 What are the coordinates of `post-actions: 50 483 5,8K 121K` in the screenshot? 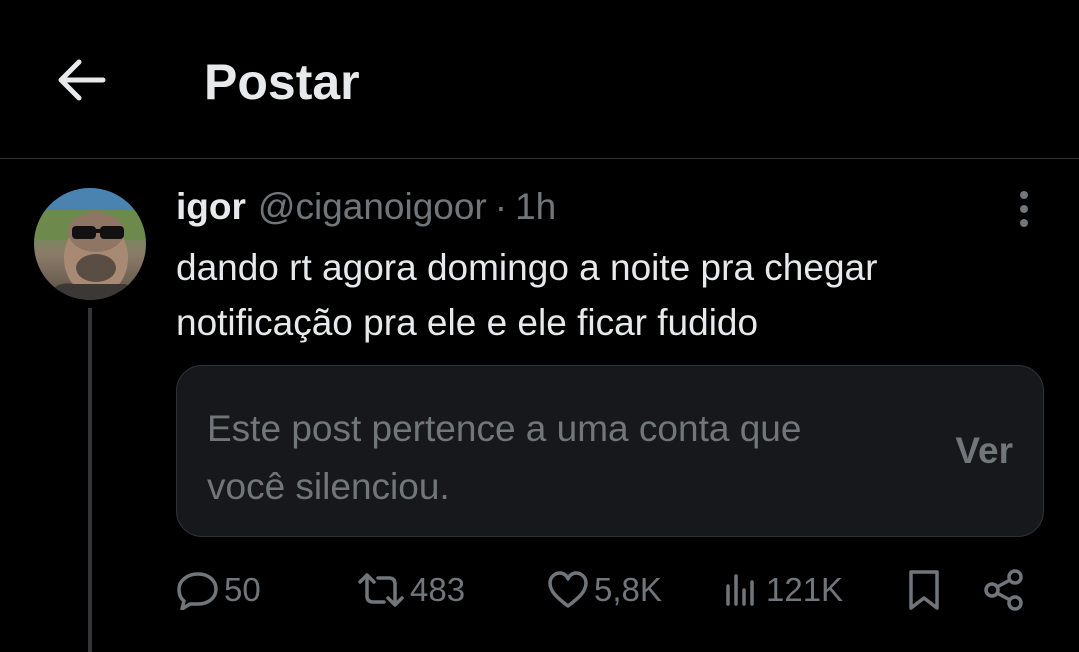 It's located at (606, 590).